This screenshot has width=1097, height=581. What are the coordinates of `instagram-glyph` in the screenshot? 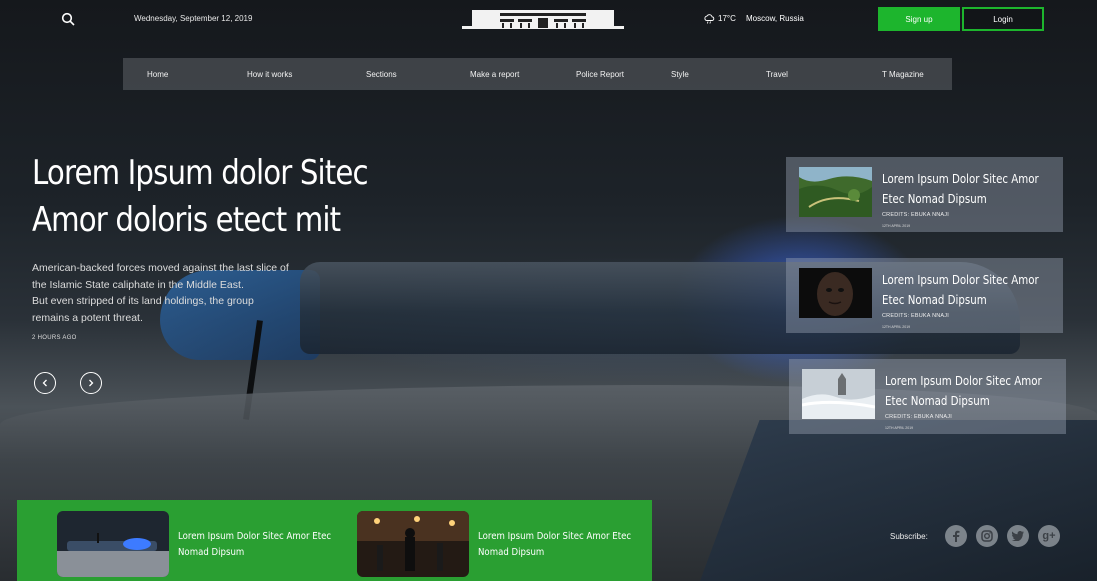 It's located at (987, 536).